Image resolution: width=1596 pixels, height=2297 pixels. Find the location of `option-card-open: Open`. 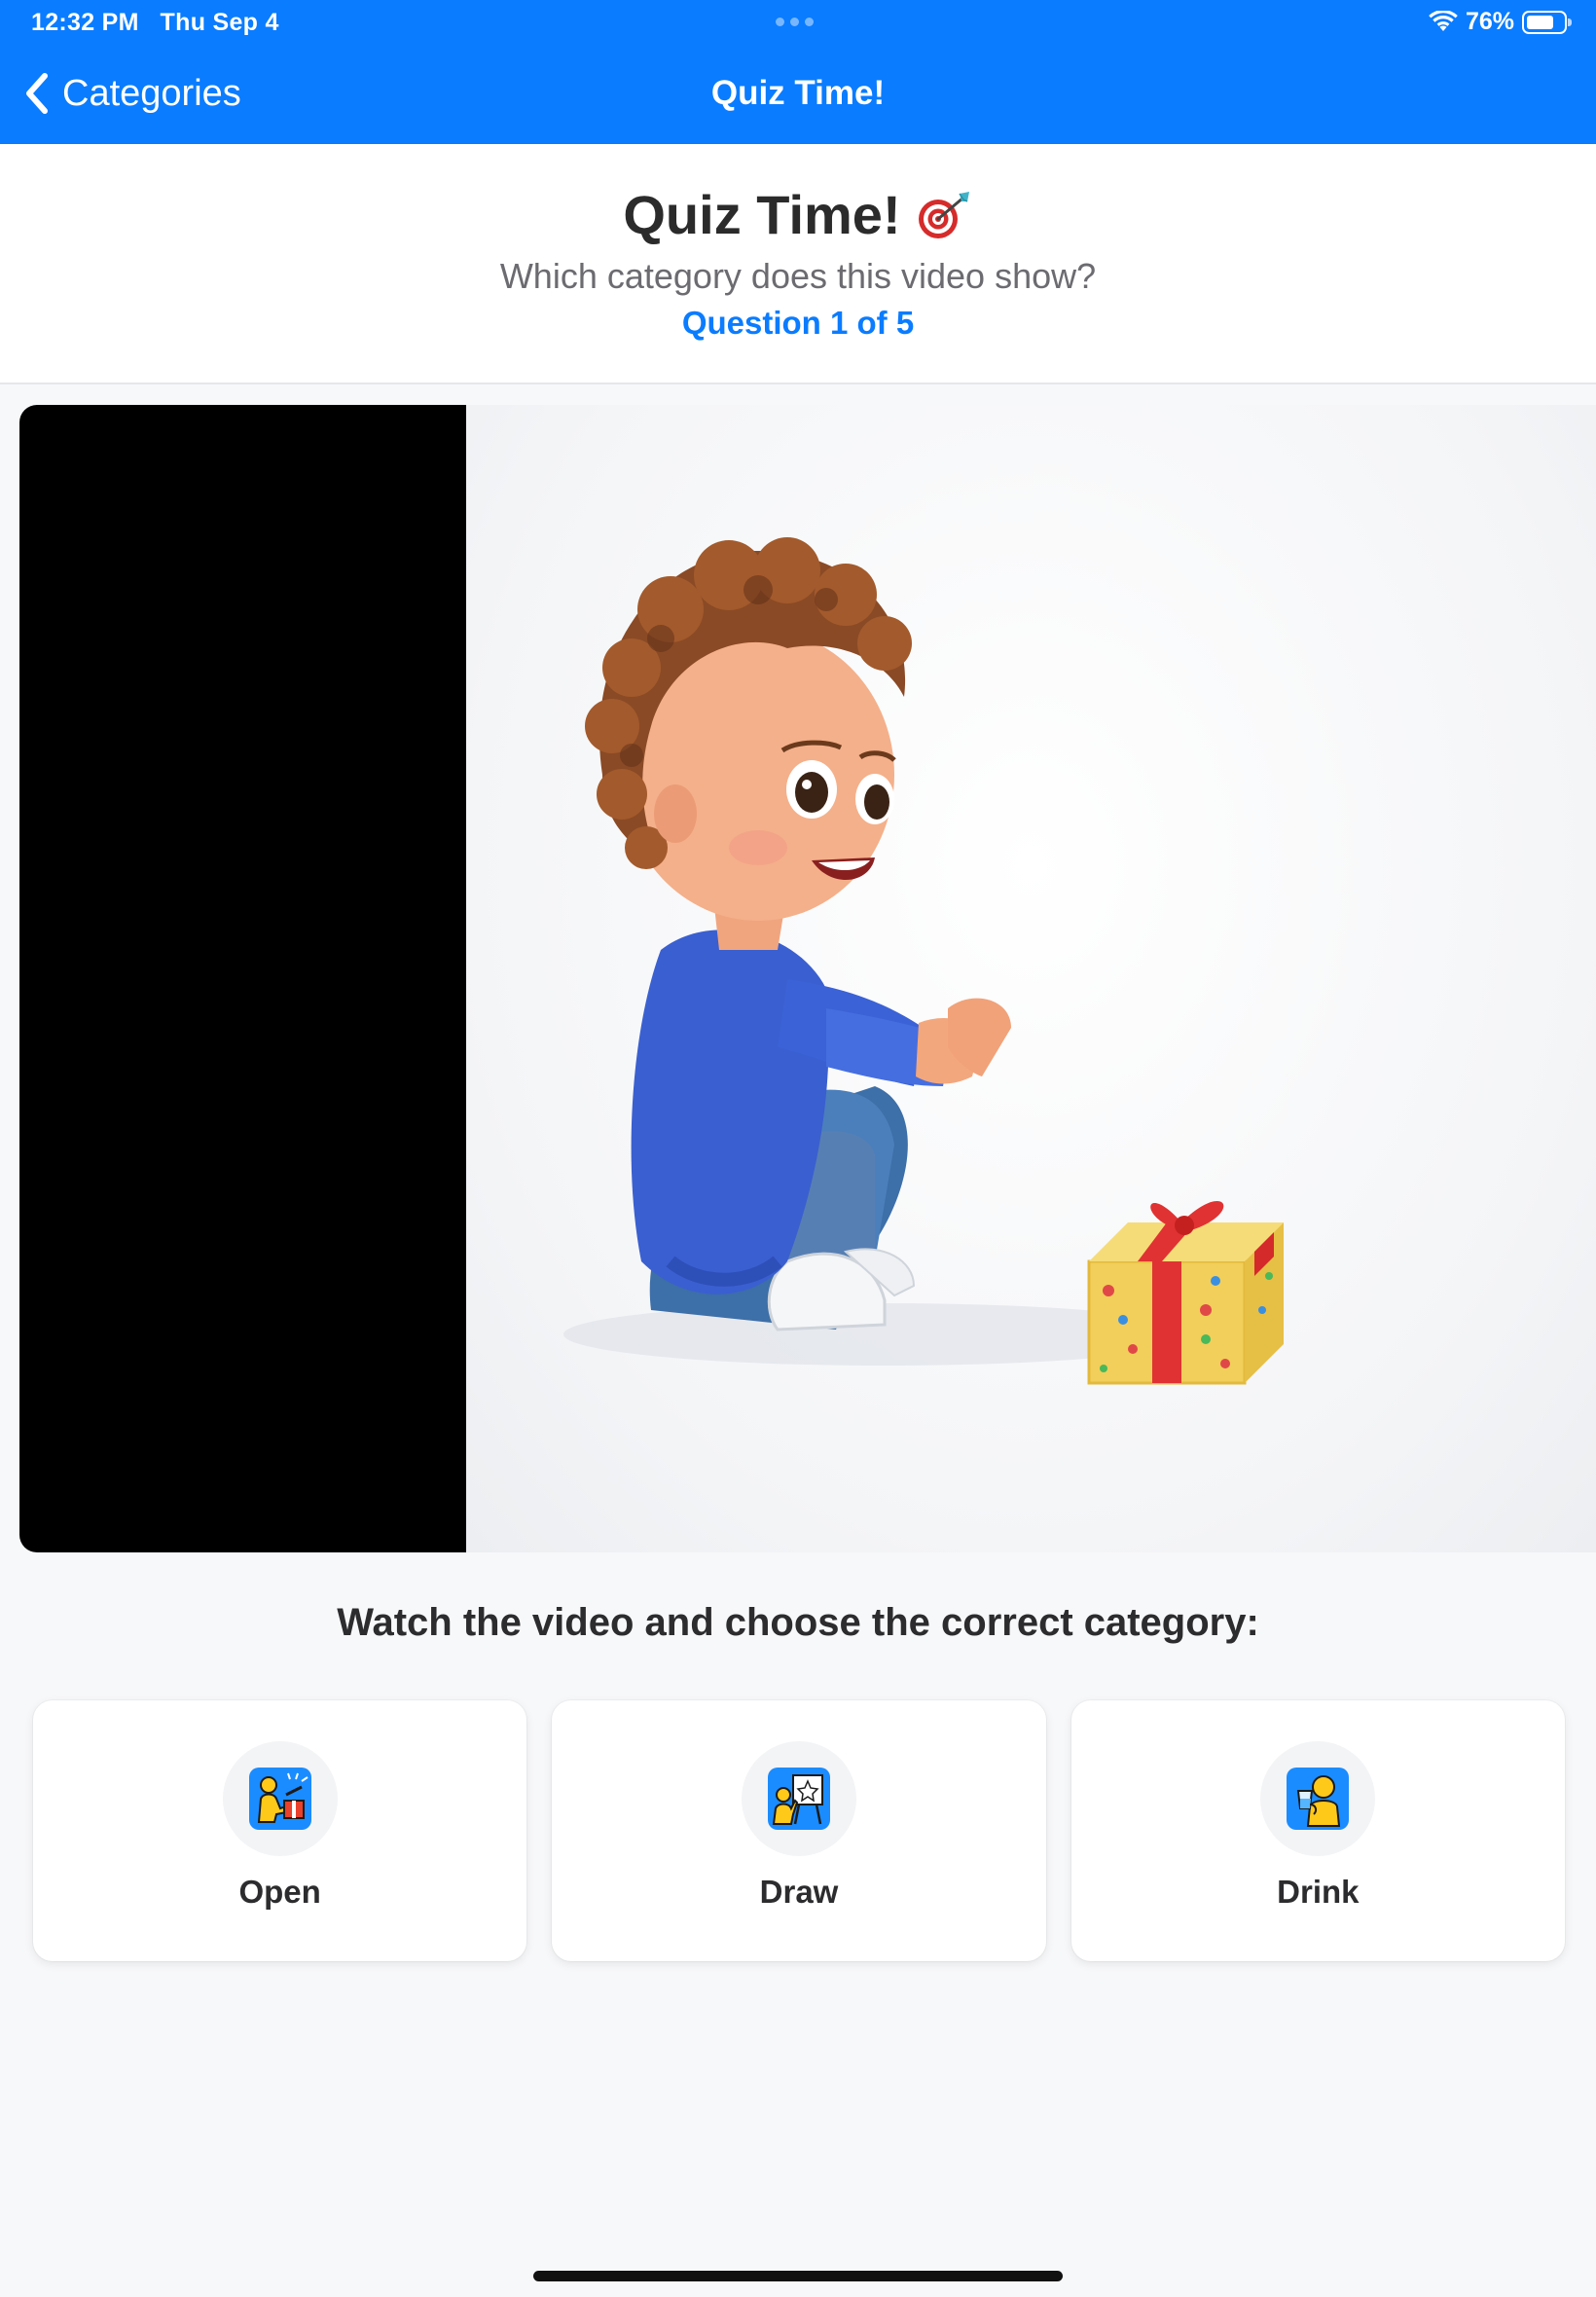

option-card-open: Open is located at coordinates (280, 1830).